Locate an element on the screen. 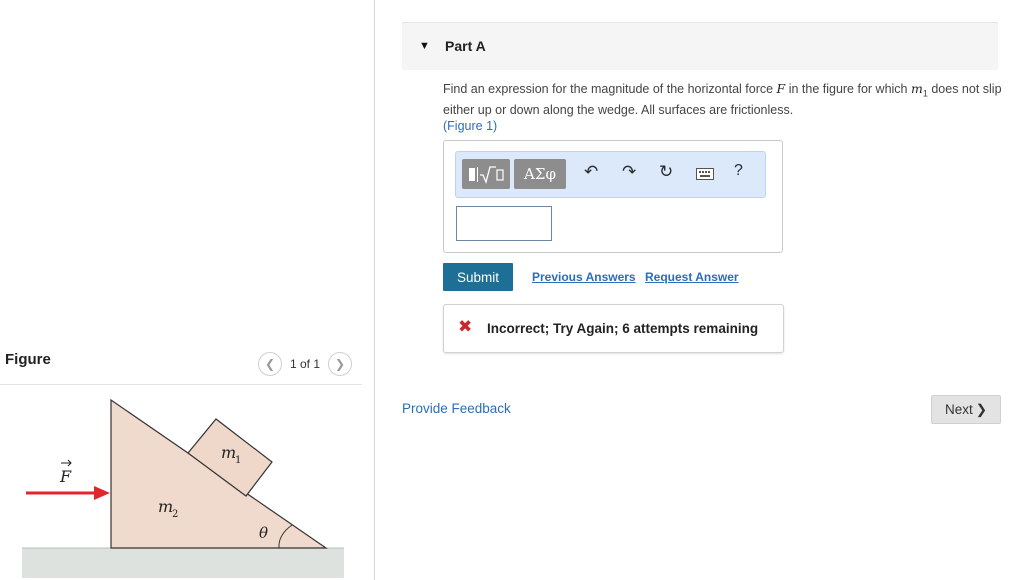 The image size is (1024, 580). answer-input is located at coordinates (504, 223).